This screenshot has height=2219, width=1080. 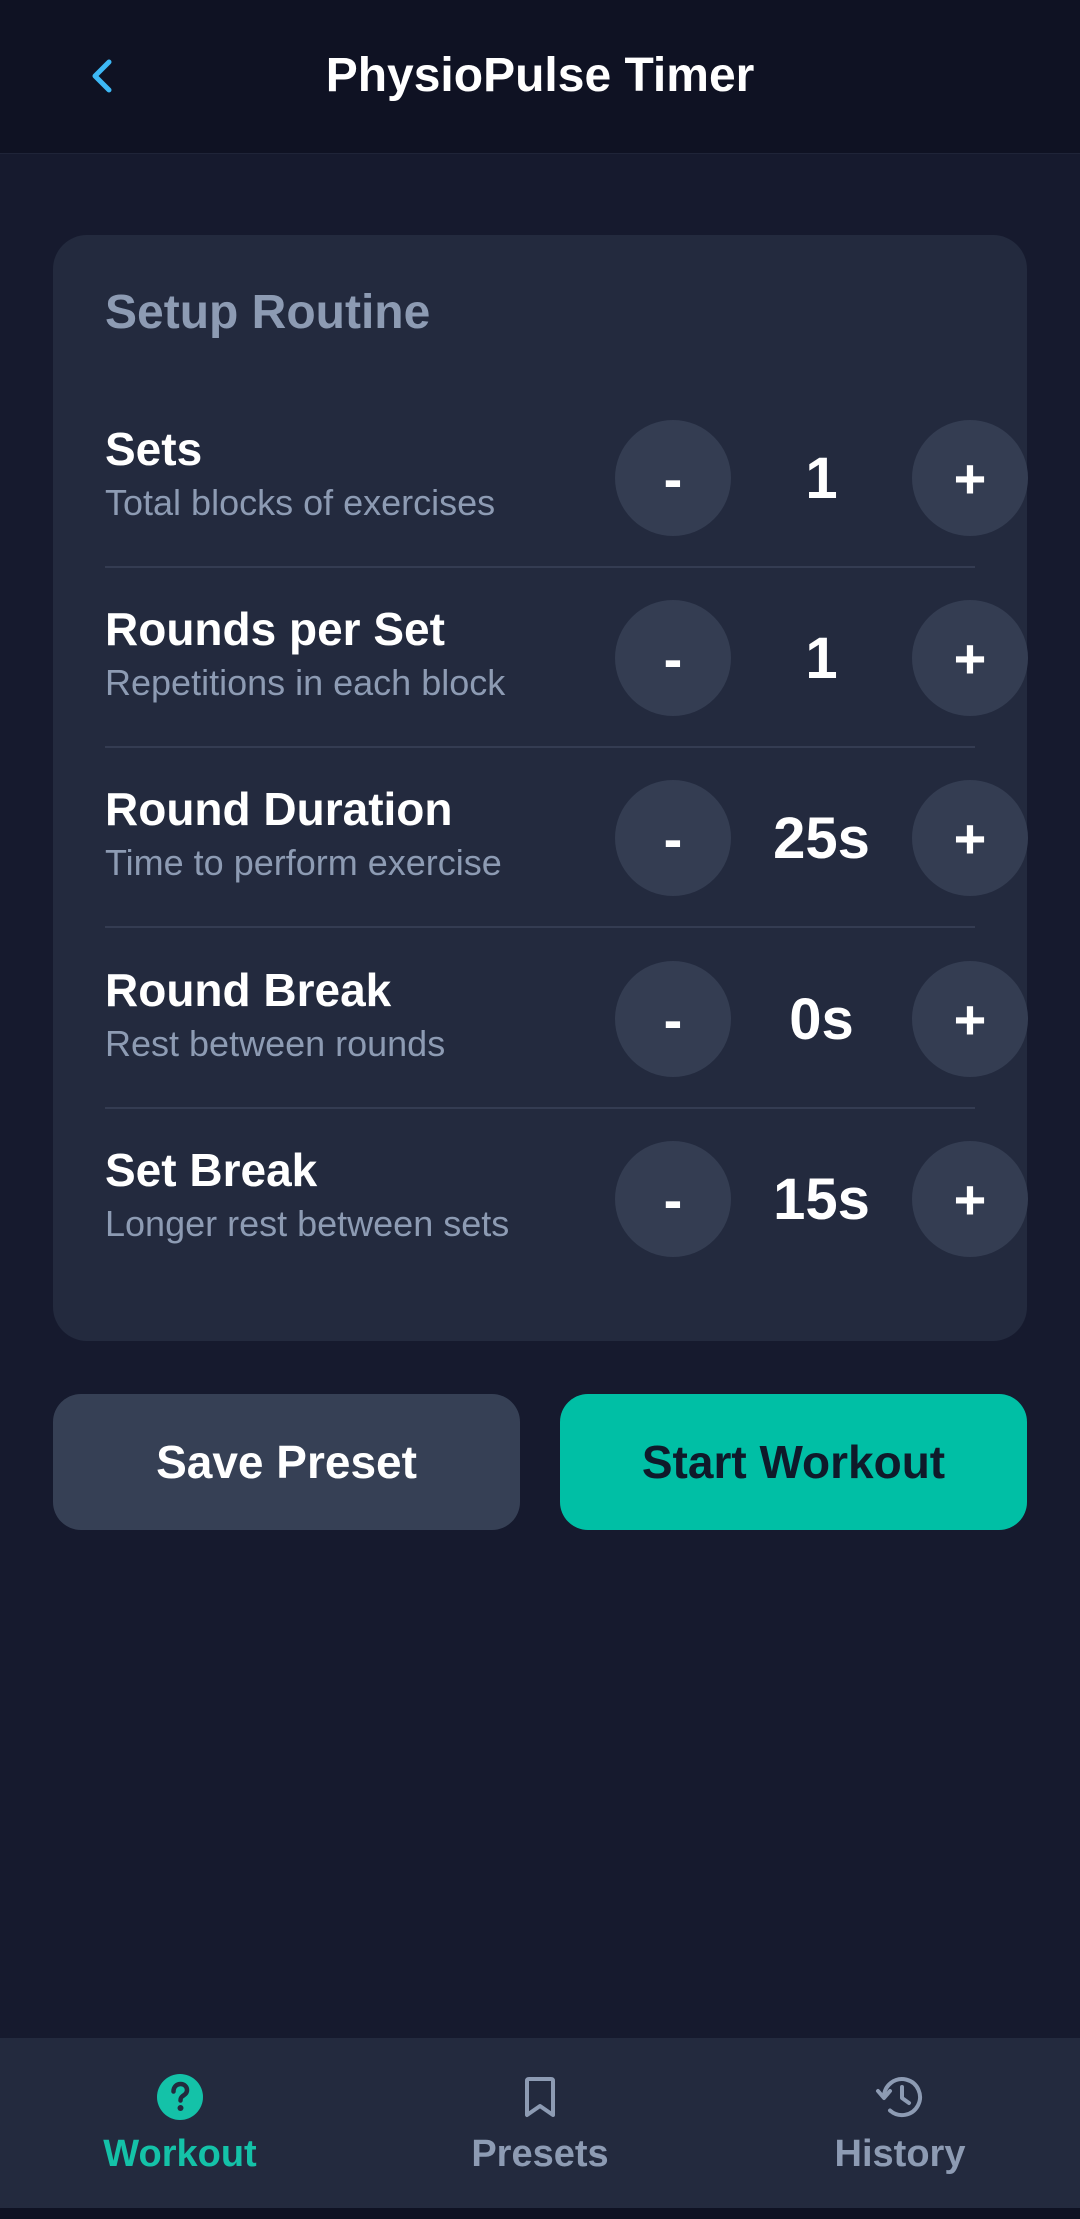 I want to click on setting-row-round-break: Round Break Rest between rounds - 0s +, so click(x=566, y=1019).